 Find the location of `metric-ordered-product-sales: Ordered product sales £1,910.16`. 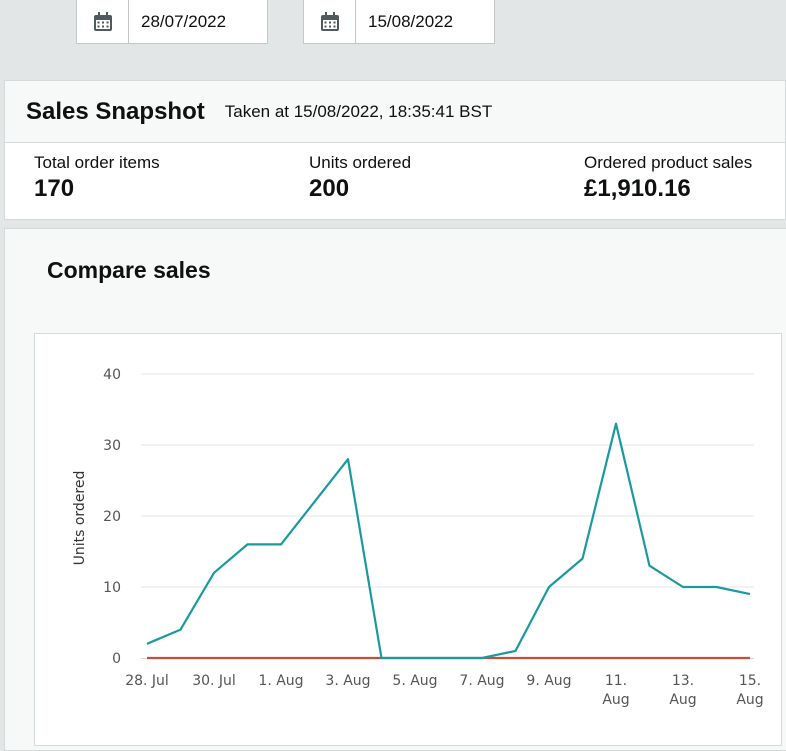

metric-ordered-product-sales: Ordered product sales £1,910.16 is located at coordinates (668, 178).